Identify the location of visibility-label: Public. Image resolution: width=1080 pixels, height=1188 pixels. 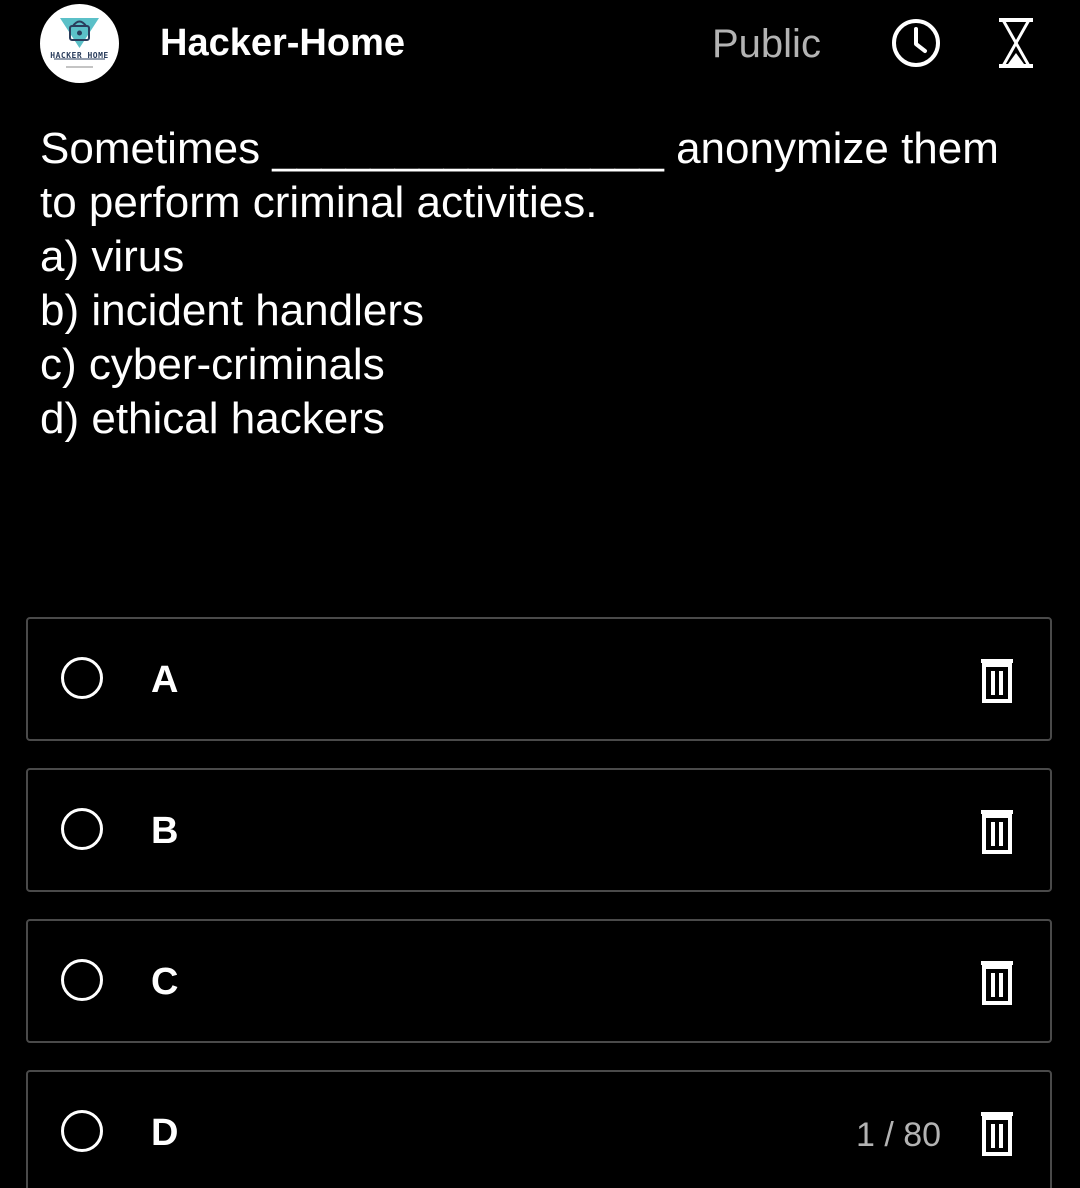
(766, 44).